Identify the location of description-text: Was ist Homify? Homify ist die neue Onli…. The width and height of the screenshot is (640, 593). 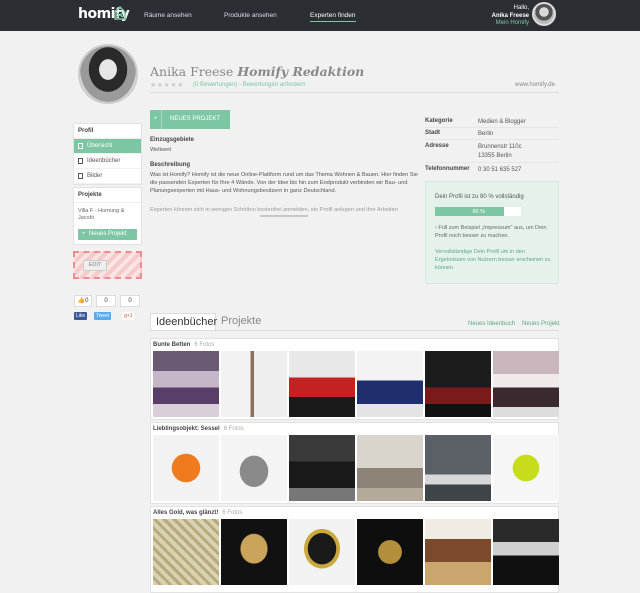
(284, 183).